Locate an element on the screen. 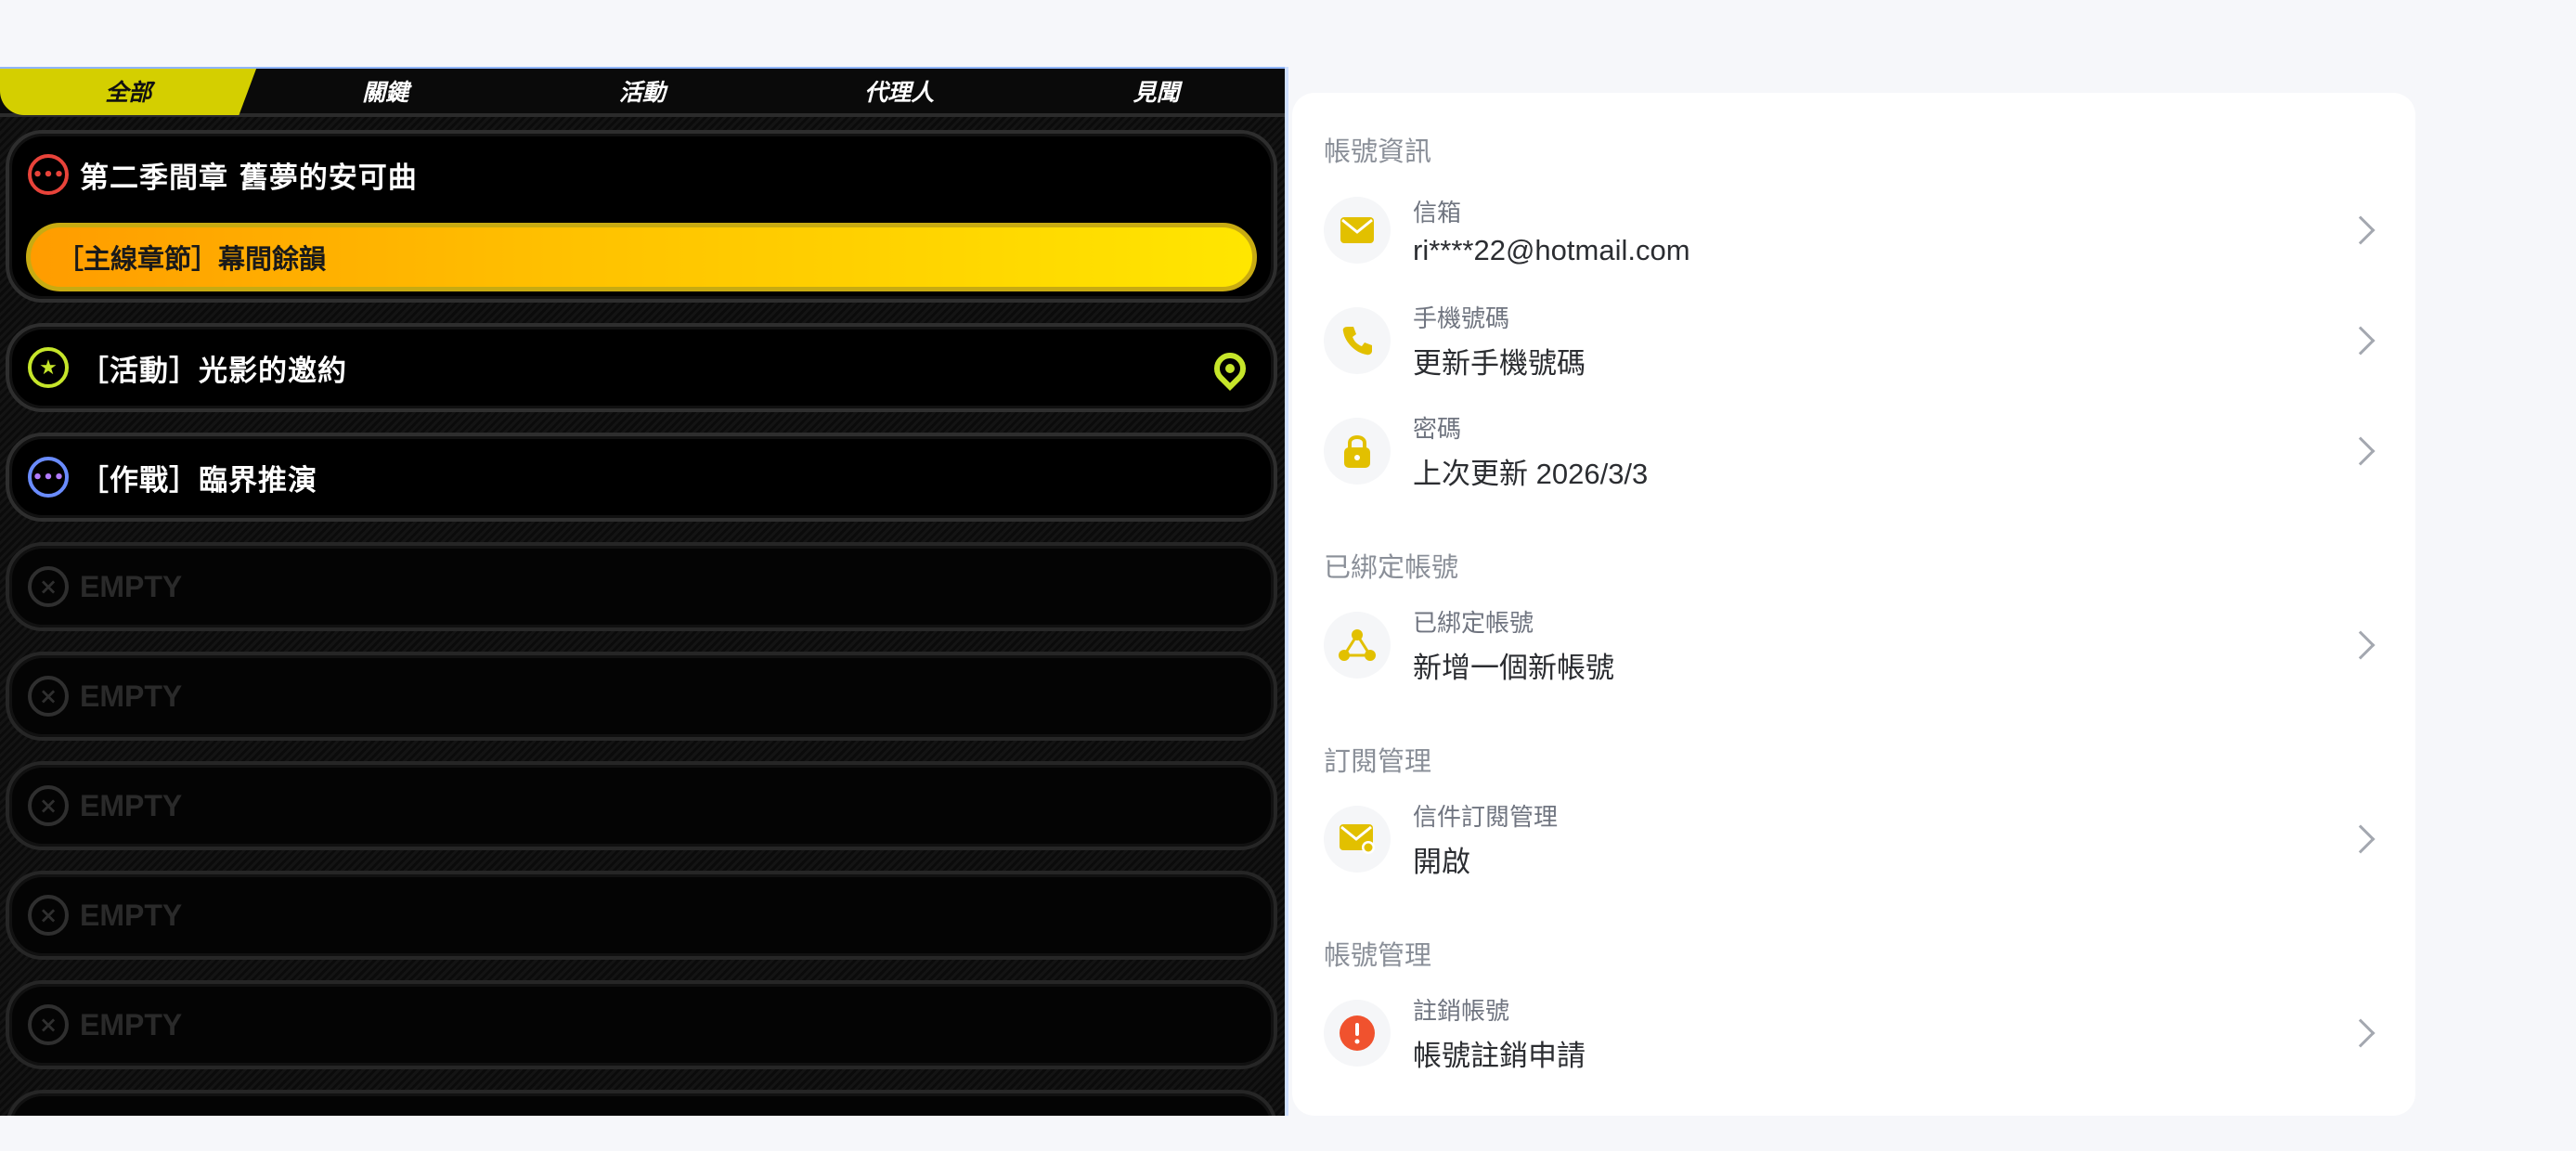 The image size is (2576, 1151). section-title-management: 帳號管理 is located at coordinates (1378, 956).